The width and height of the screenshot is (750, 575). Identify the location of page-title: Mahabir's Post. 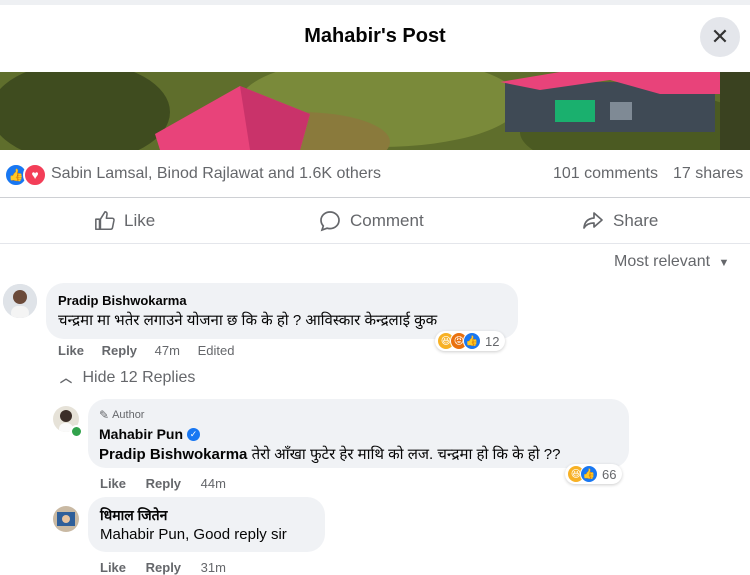
(375, 36).